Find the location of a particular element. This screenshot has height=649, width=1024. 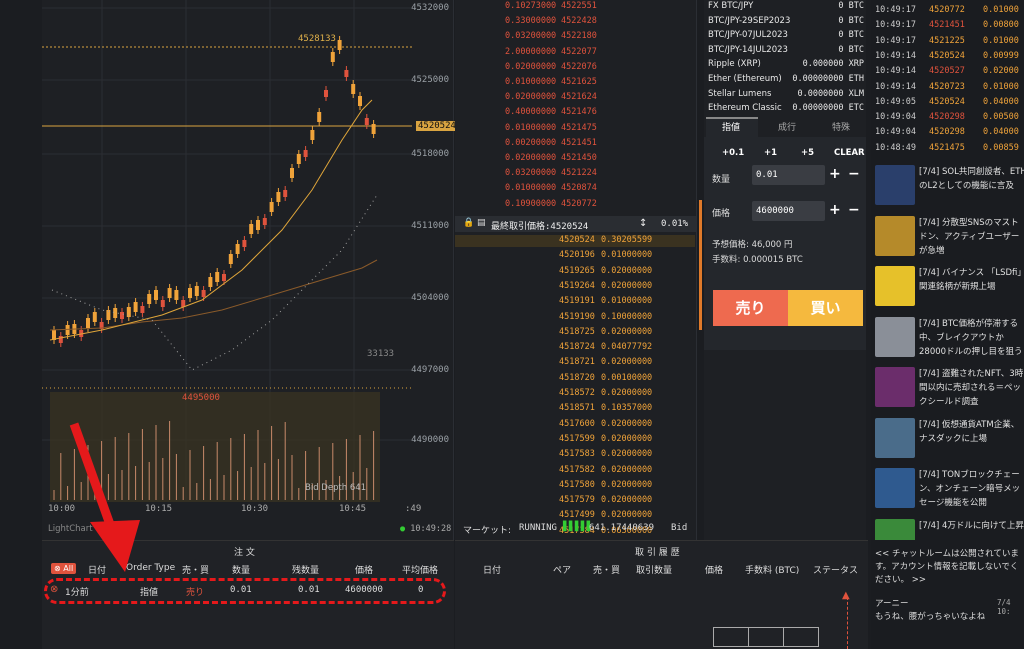

estimated-price: 予想価格: 46,000 円 is located at coordinates (752, 245).